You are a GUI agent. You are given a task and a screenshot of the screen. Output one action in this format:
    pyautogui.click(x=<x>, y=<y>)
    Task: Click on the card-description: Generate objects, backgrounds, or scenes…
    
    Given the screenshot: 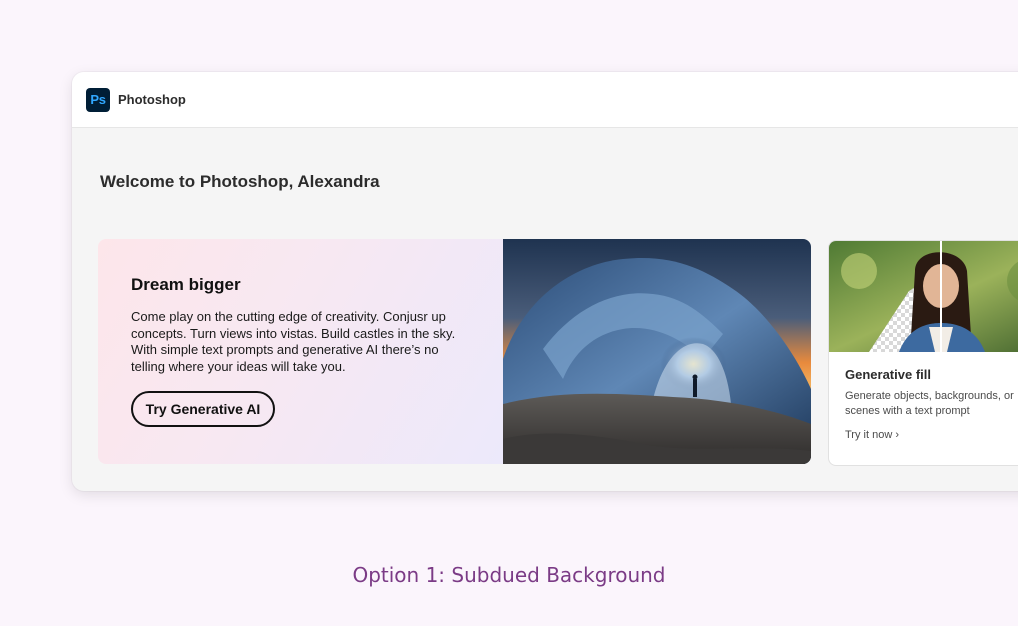 What is the action you would take?
    pyautogui.click(x=929, y=403)
    